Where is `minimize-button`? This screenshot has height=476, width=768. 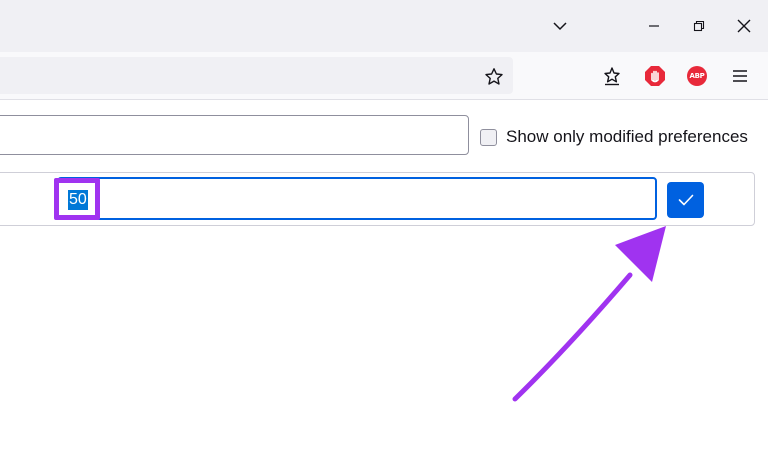 minimize-button is located at coordinates (654, 26).